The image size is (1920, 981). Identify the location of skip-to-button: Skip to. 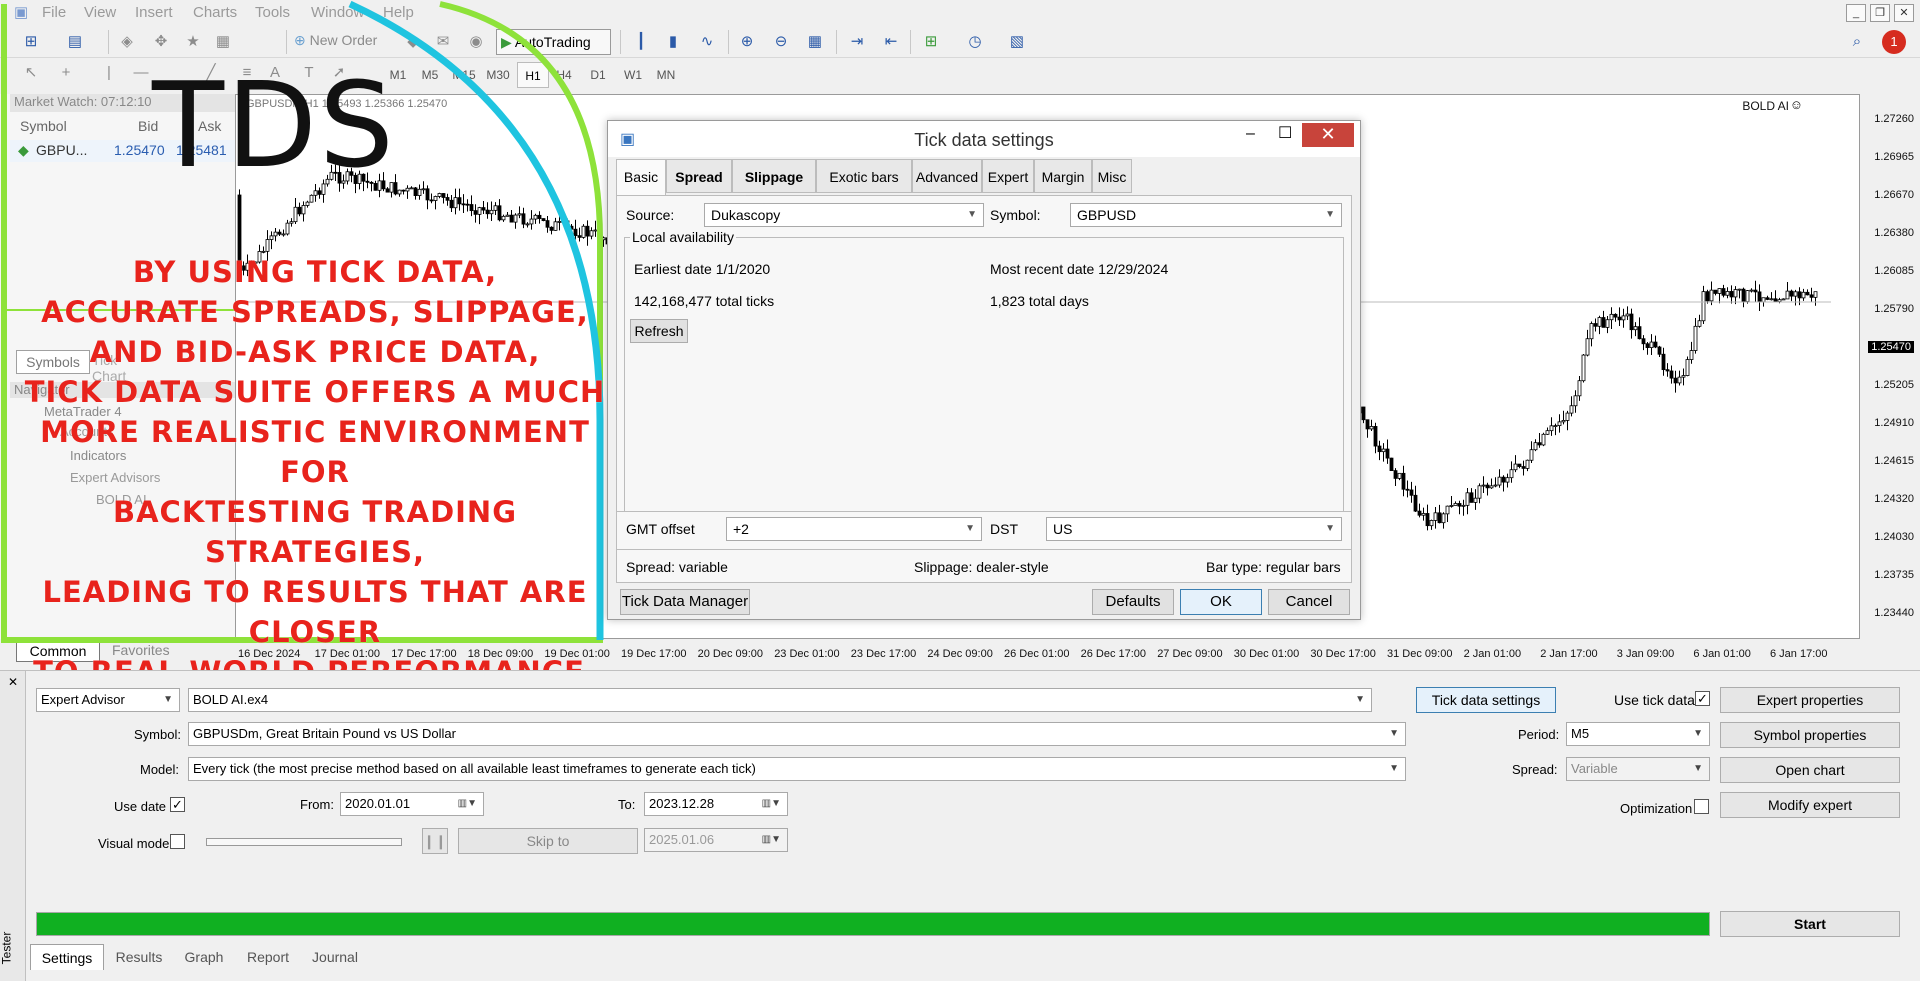
(548, 841).